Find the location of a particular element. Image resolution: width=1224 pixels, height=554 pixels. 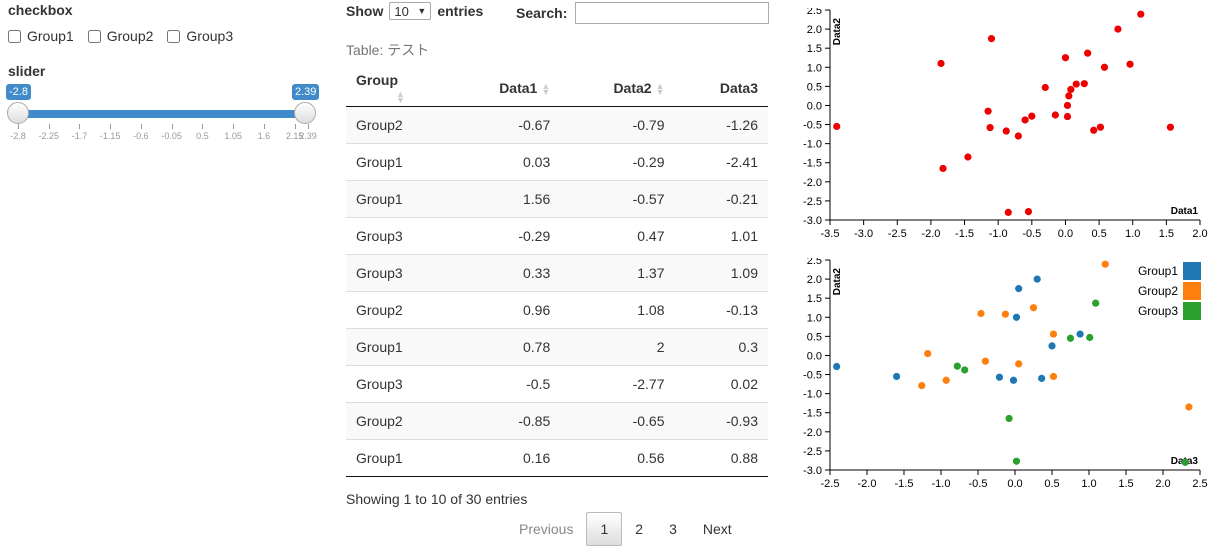

table-cell: 2 is located at coordinates (617, 347).